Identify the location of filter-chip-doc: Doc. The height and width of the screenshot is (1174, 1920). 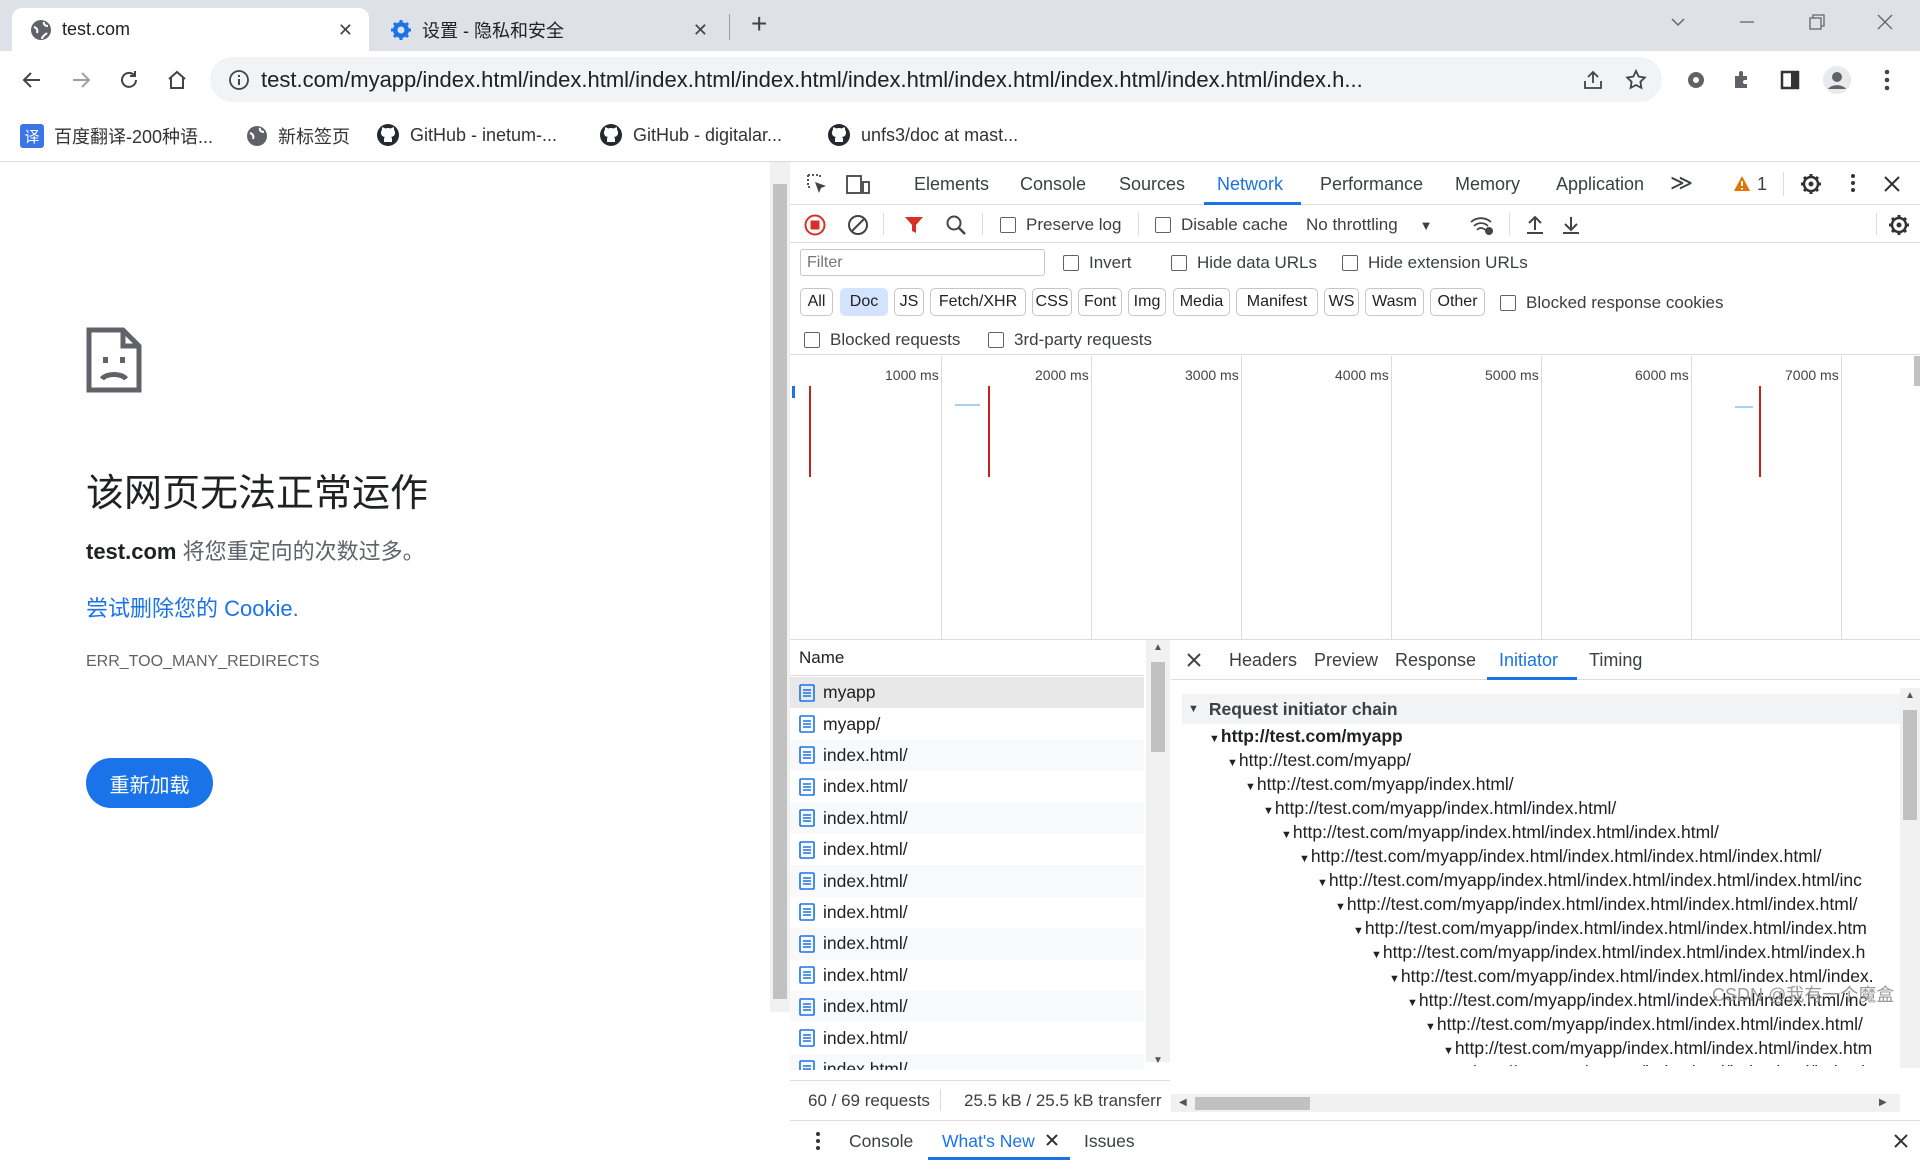
(864, 302).